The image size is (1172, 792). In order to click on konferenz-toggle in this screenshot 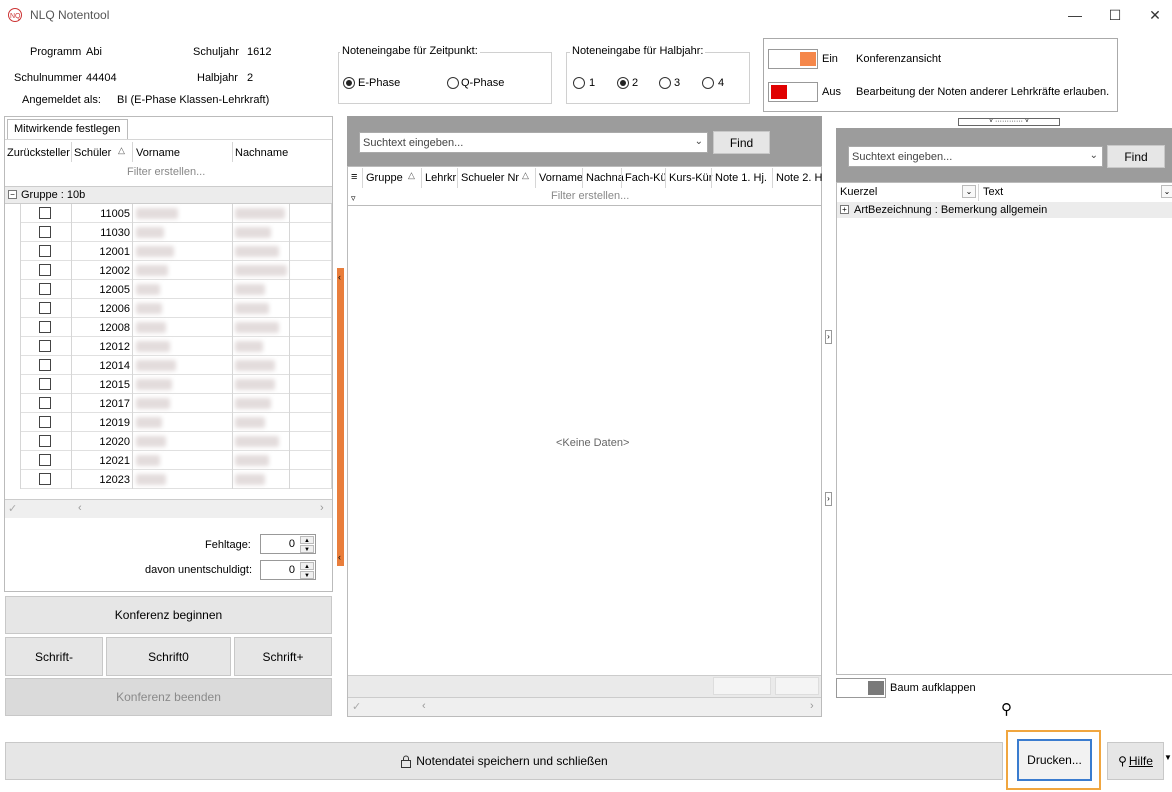, I will do `click(793, 59)`.